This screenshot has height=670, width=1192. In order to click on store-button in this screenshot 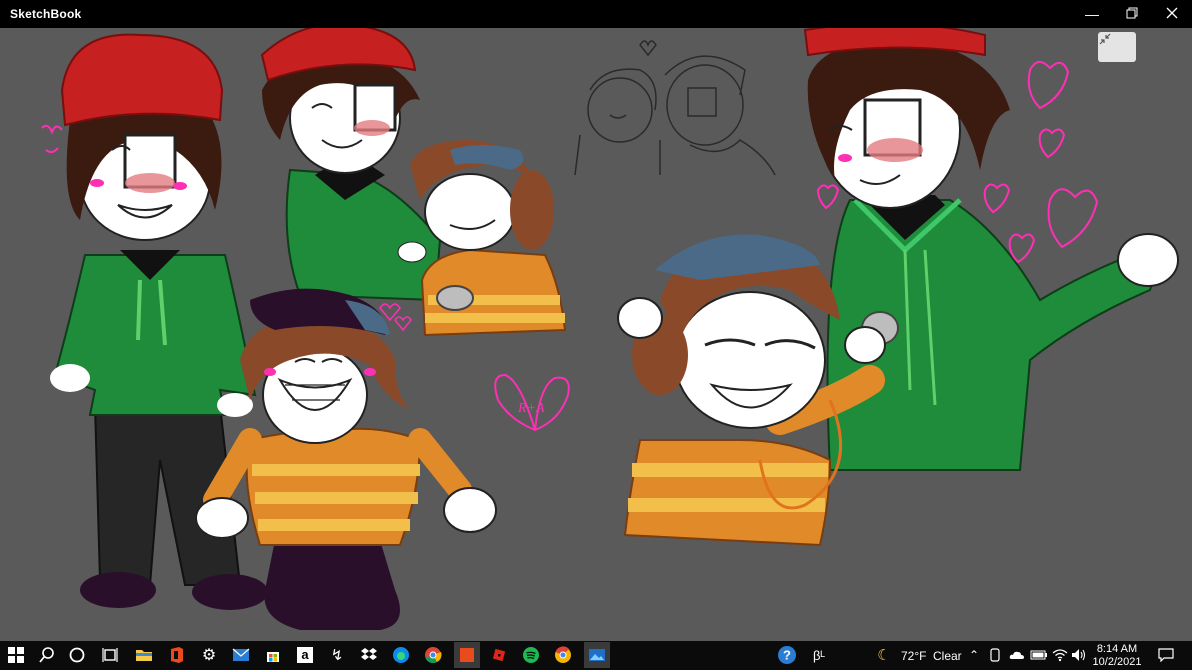, I will do `click(273, 655)`.